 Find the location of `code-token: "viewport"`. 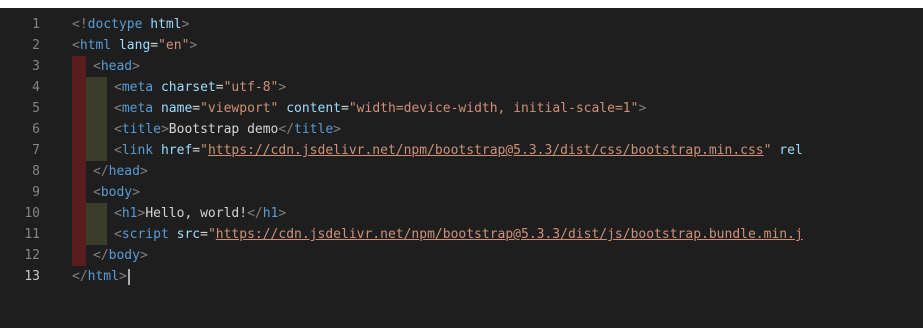

code-token: "viewport" is located at coordinates (239, 108).